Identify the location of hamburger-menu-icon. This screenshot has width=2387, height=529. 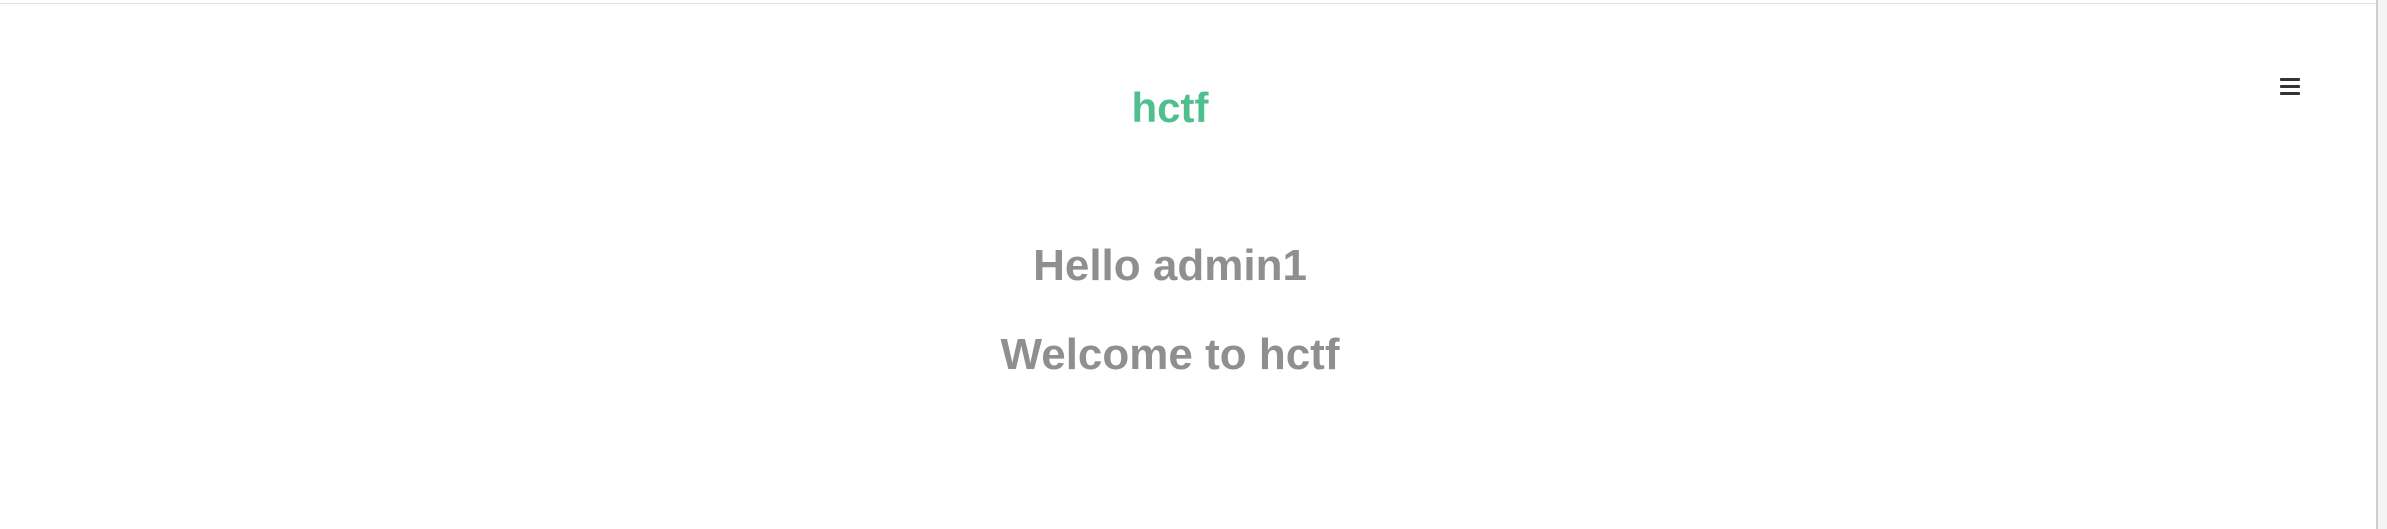
(2290, 86).